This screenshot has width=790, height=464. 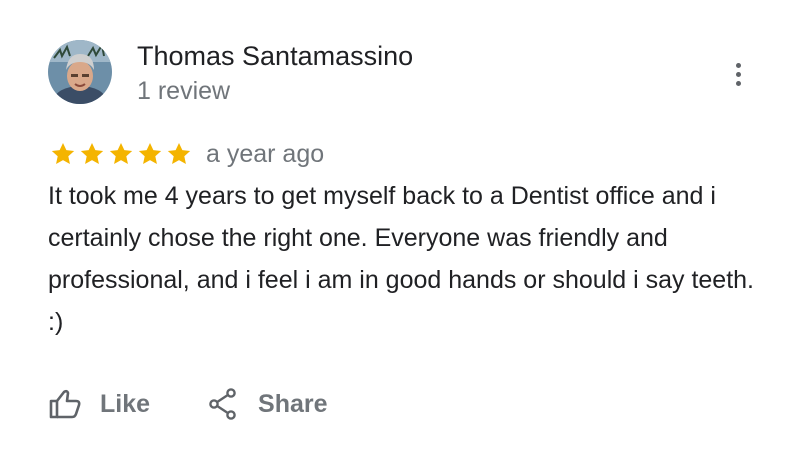 What do you see at coordinates (188, 404) in the screenshot?
I see `review-actions: Like Share` at bounding box center [188, 404].